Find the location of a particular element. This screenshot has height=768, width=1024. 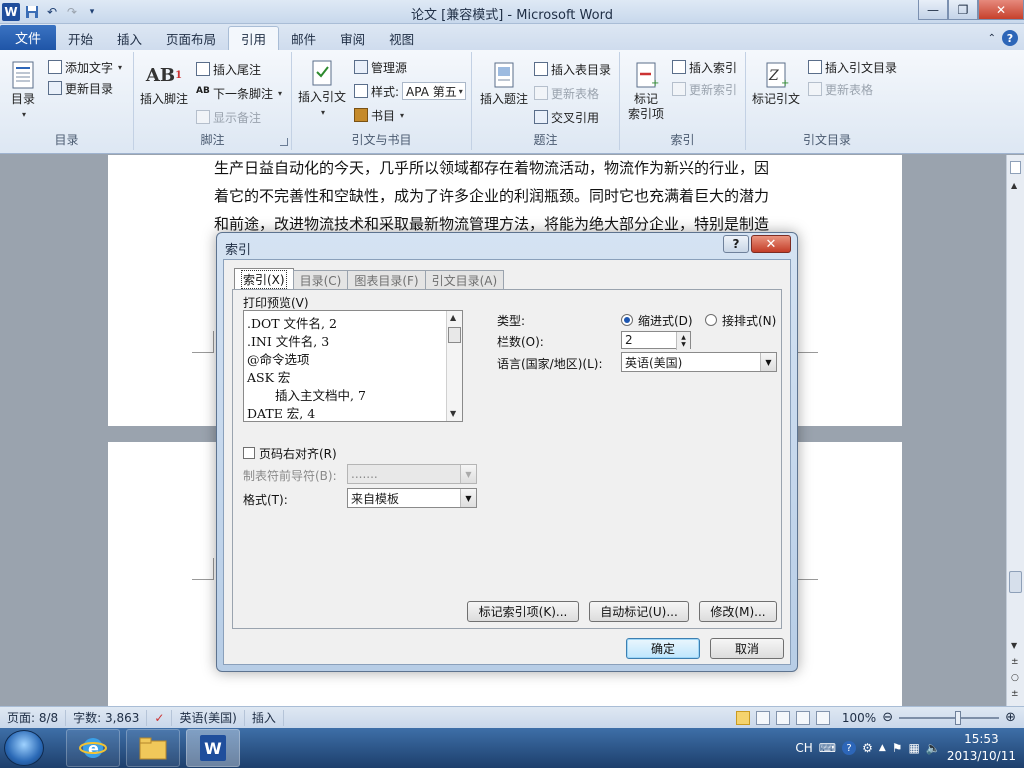

minimize-ribbon-icon: ⌃ is located at coordinates (992, 38).